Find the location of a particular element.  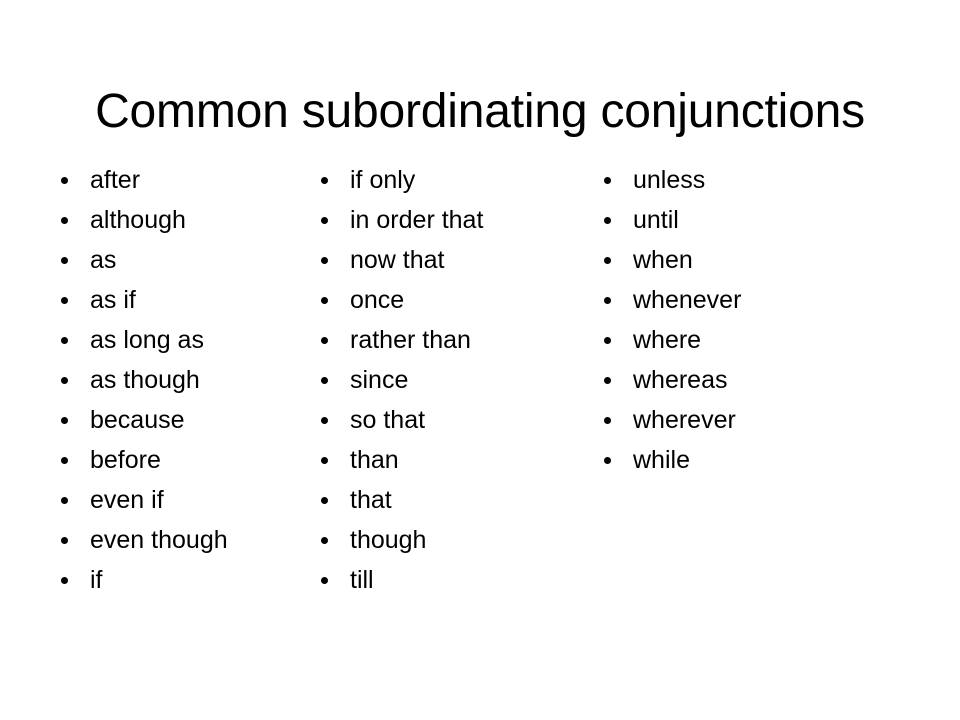

list-item-label: rather than is located at coordinates (410, 340).